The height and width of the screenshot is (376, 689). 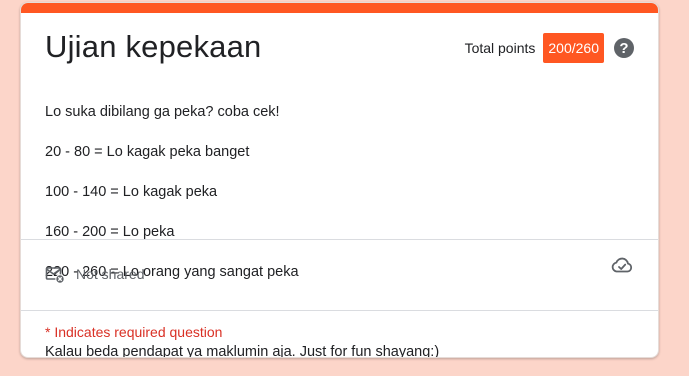 I want to click on form-title: Ujian kepekaan, so click(x=153, y=46).